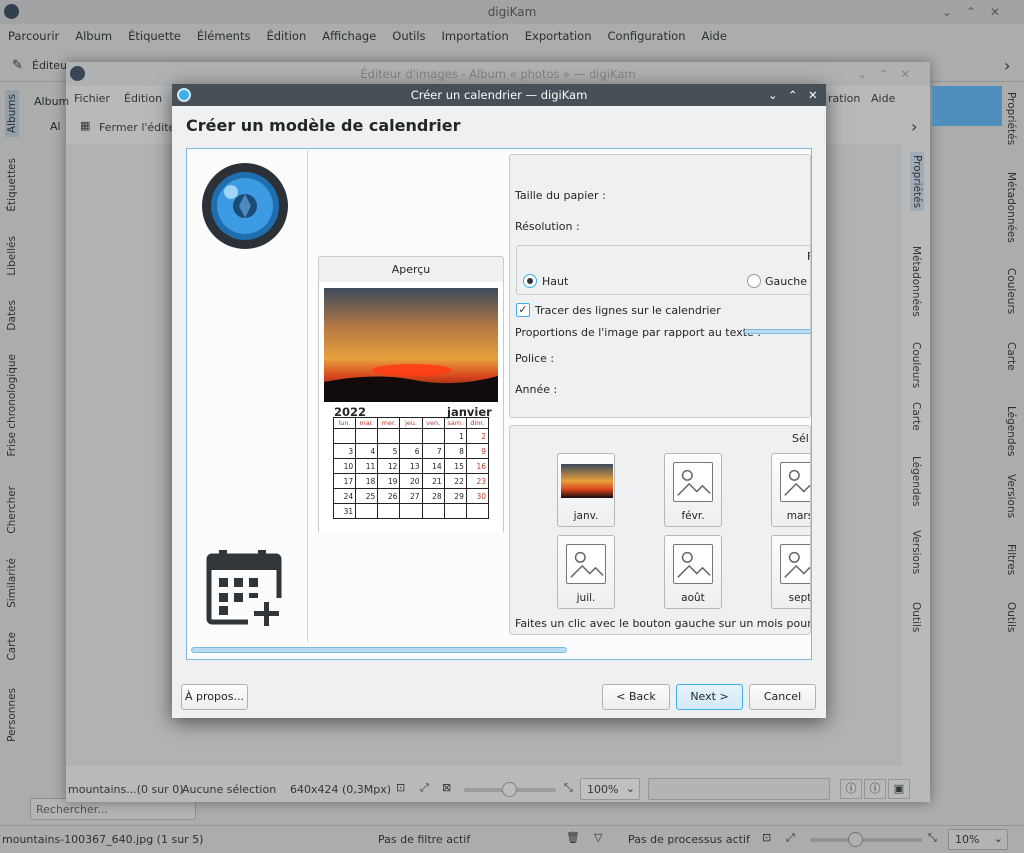 The image size is (1024, 853). What do you see at coordinates (389, 496) in the screenshot?
I see `day-cell: 26` at bounding box center [389, 496].